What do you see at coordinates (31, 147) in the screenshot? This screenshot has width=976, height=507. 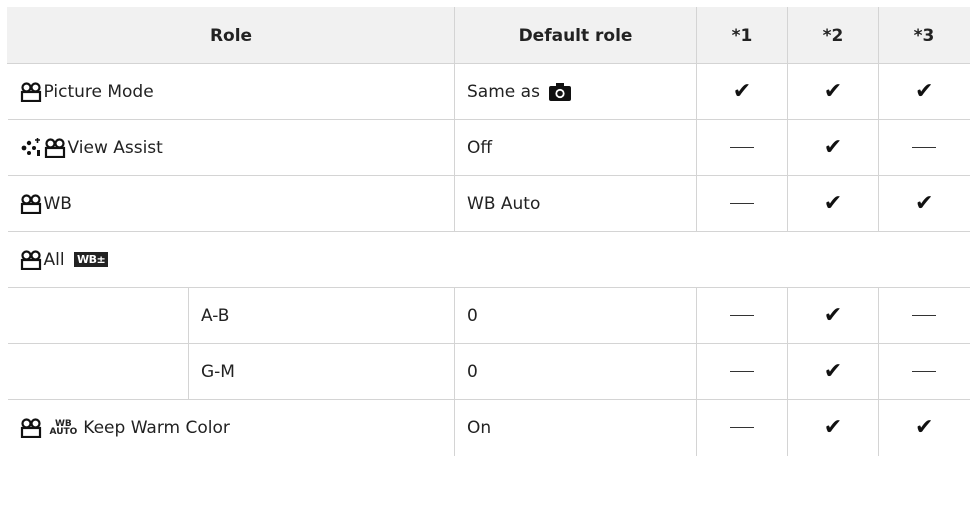 I see `view-assist-icon` at bounding box center [31, 147].